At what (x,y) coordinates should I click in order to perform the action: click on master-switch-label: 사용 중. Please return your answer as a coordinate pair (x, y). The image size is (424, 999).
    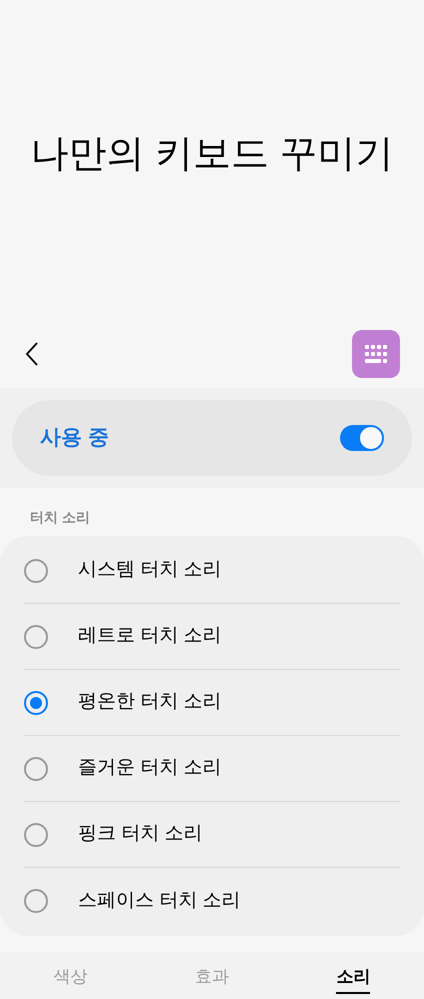
    Looking at the image, I should click on (74, 438).